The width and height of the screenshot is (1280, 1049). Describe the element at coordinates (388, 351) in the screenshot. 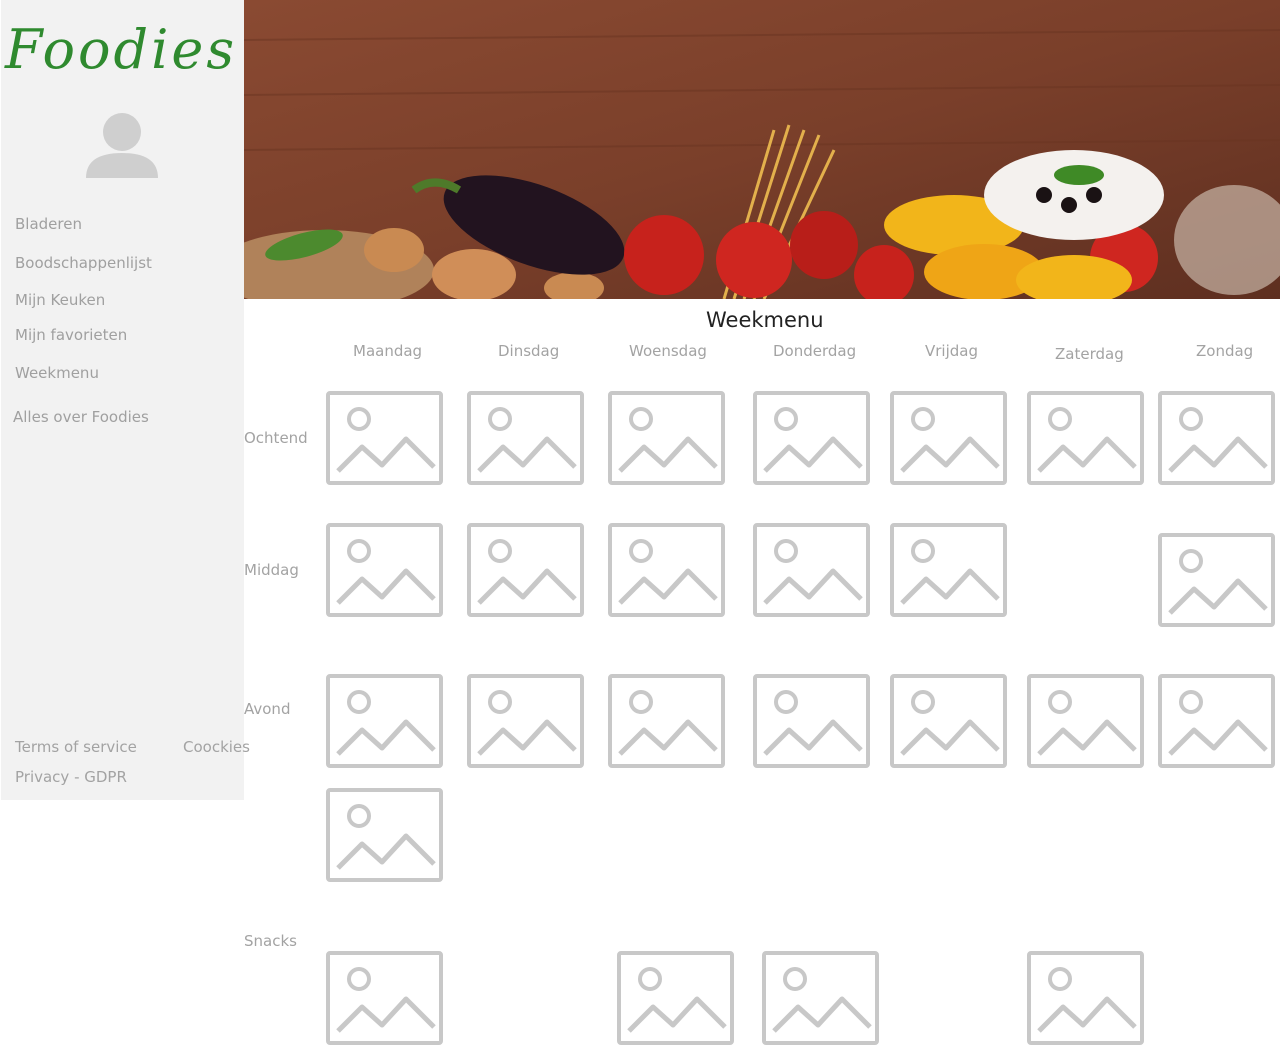

I see `day-maandag: Maandag` at that location.